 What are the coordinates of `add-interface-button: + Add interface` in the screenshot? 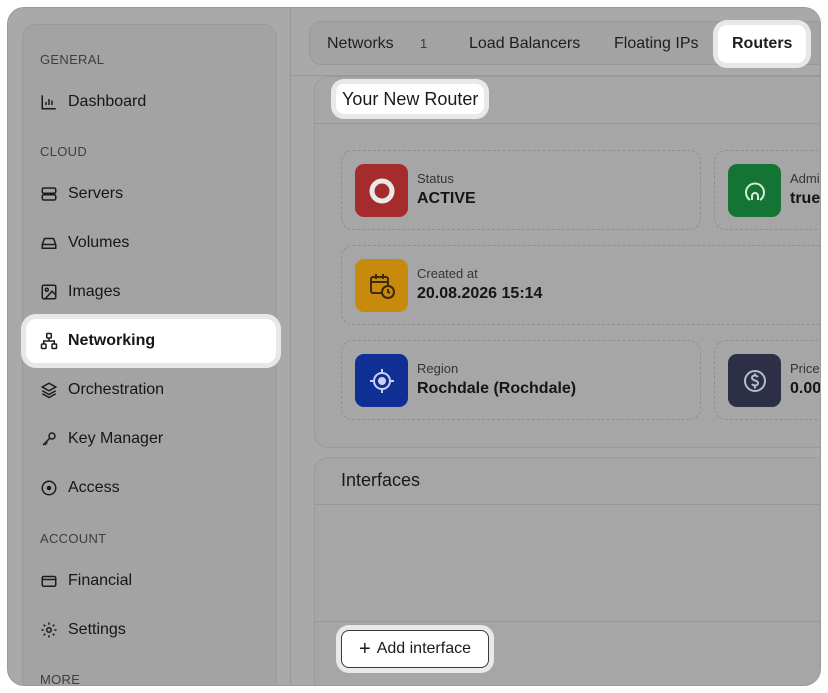 It's located at (415, 649).